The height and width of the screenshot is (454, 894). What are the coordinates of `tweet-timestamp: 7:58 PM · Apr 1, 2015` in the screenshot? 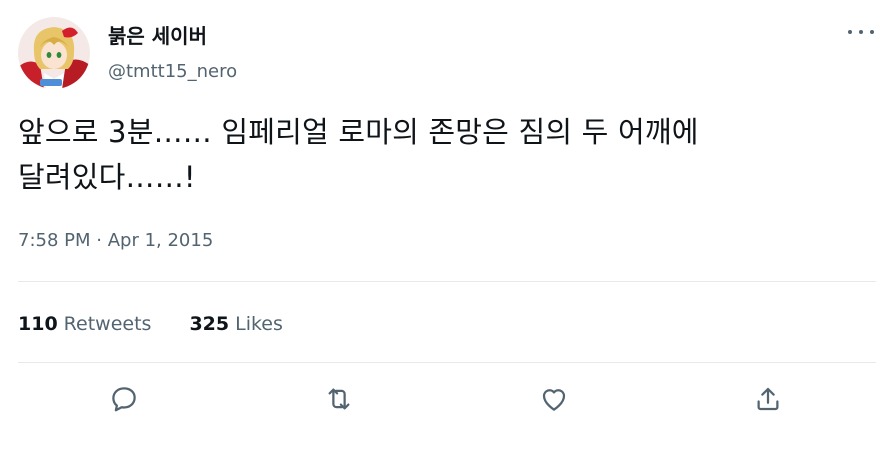 It's located at (115, 241).